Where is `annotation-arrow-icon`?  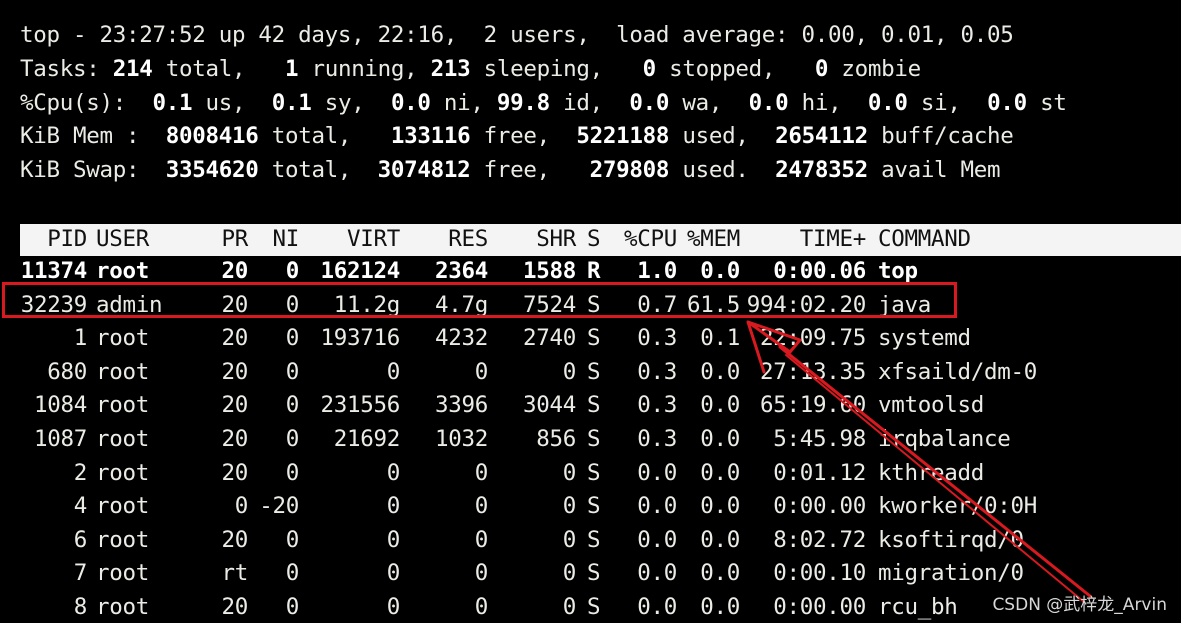 annotation-arrow-icon is located at coordinates (919, 461).